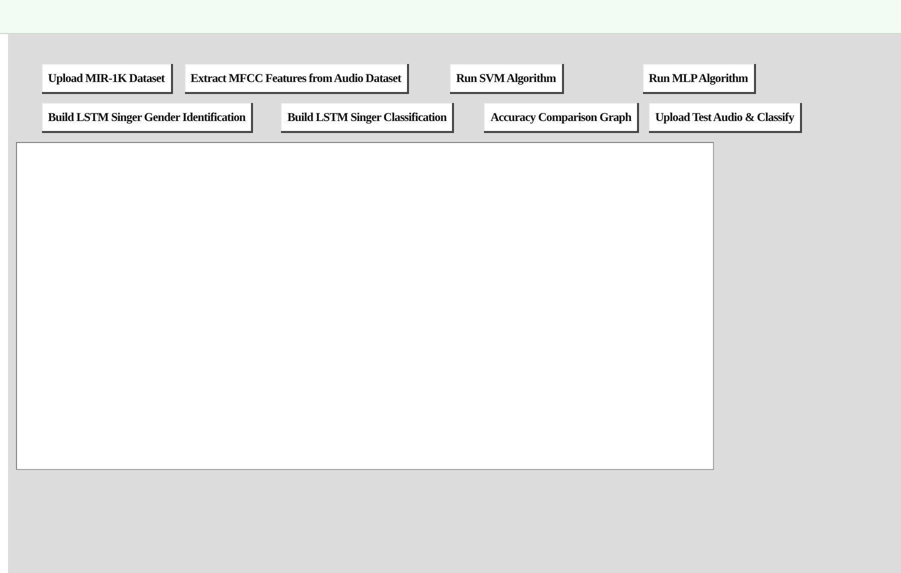 The width and height of the screenshot is (901, 573). Describe the element at coordinates (367, 118) in the screenshot. I see `action-button: Build LSTM Singer Classification` at that location.